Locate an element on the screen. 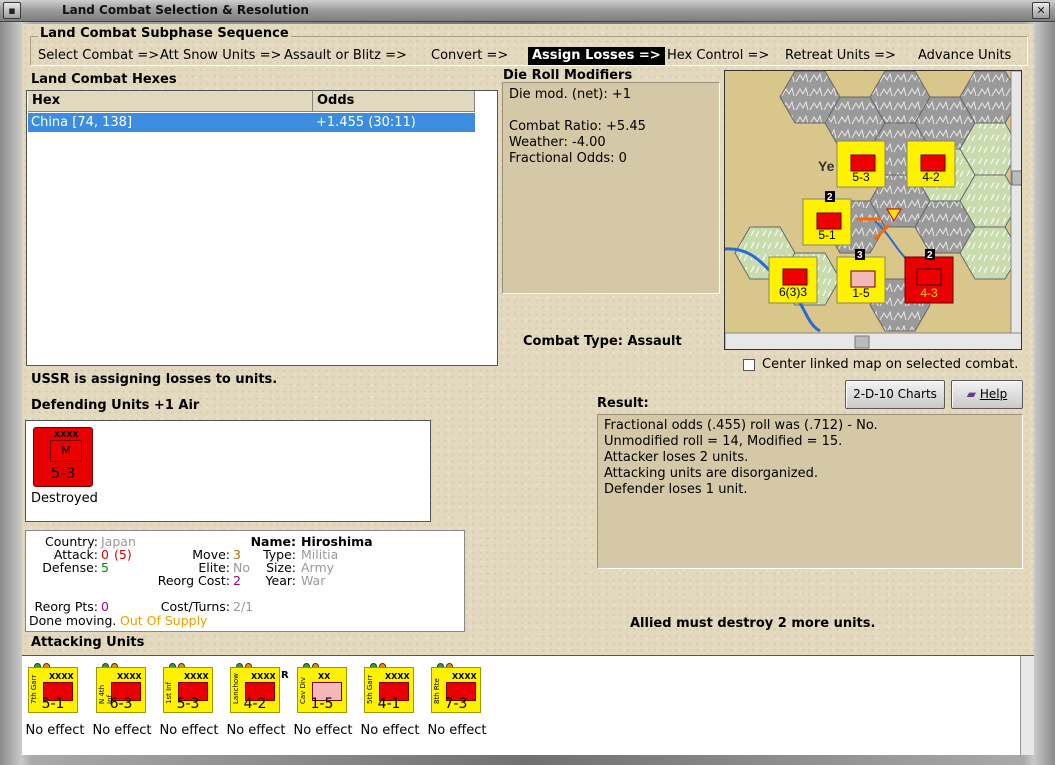  map-vertical-scrollbar is located at coordinates (1015, 202).